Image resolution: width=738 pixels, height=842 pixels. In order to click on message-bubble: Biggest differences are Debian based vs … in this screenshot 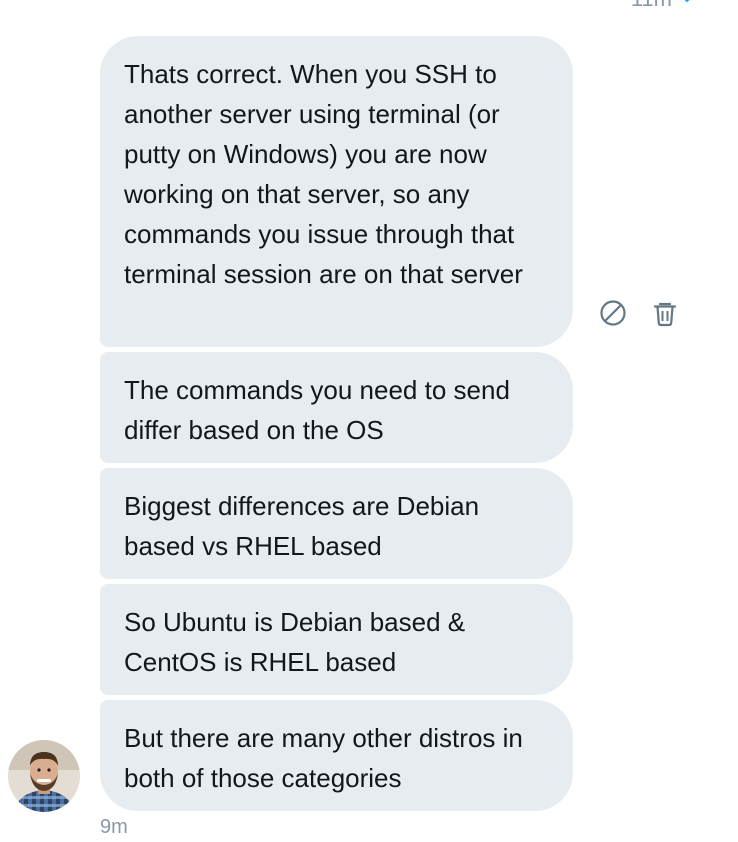, I will do `click(336, 523)`.